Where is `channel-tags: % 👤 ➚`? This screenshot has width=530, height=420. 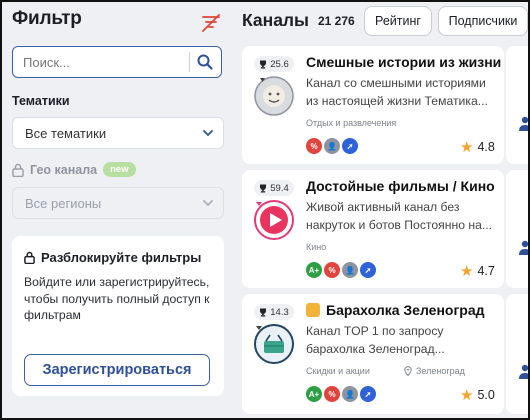
channel-tags: % 👤 ➚ is located at coordinates (332, 146).